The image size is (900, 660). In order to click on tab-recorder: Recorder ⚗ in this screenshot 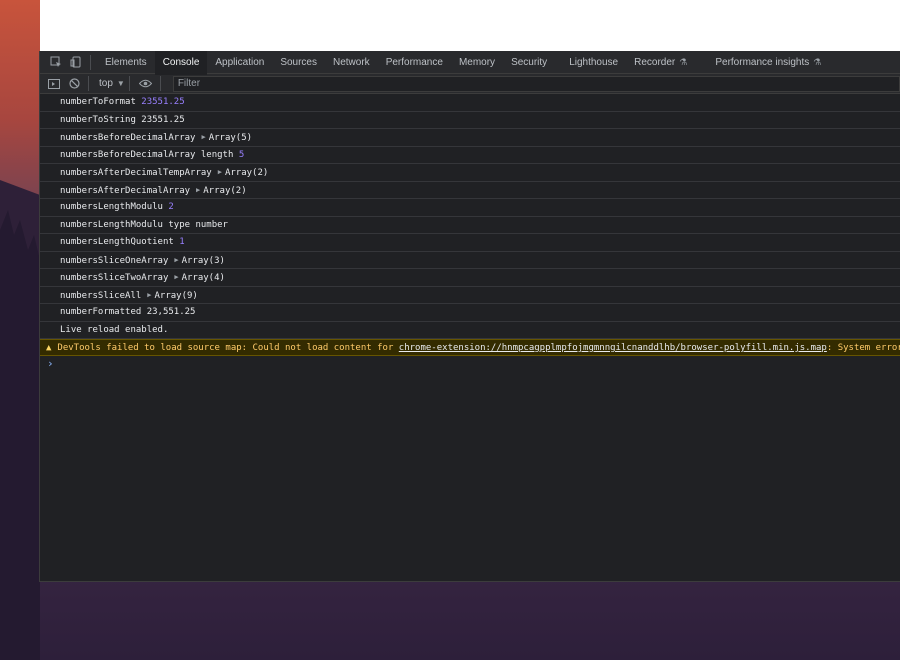, I will do `click(660, 62)`.